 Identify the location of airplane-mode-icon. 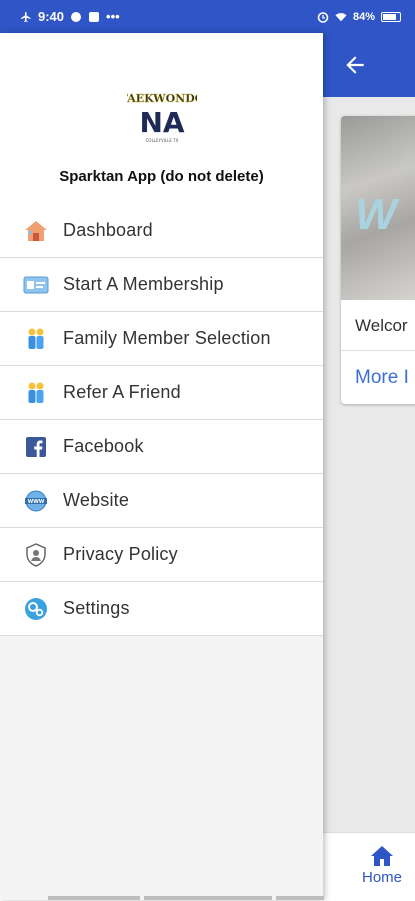
(26, 16).